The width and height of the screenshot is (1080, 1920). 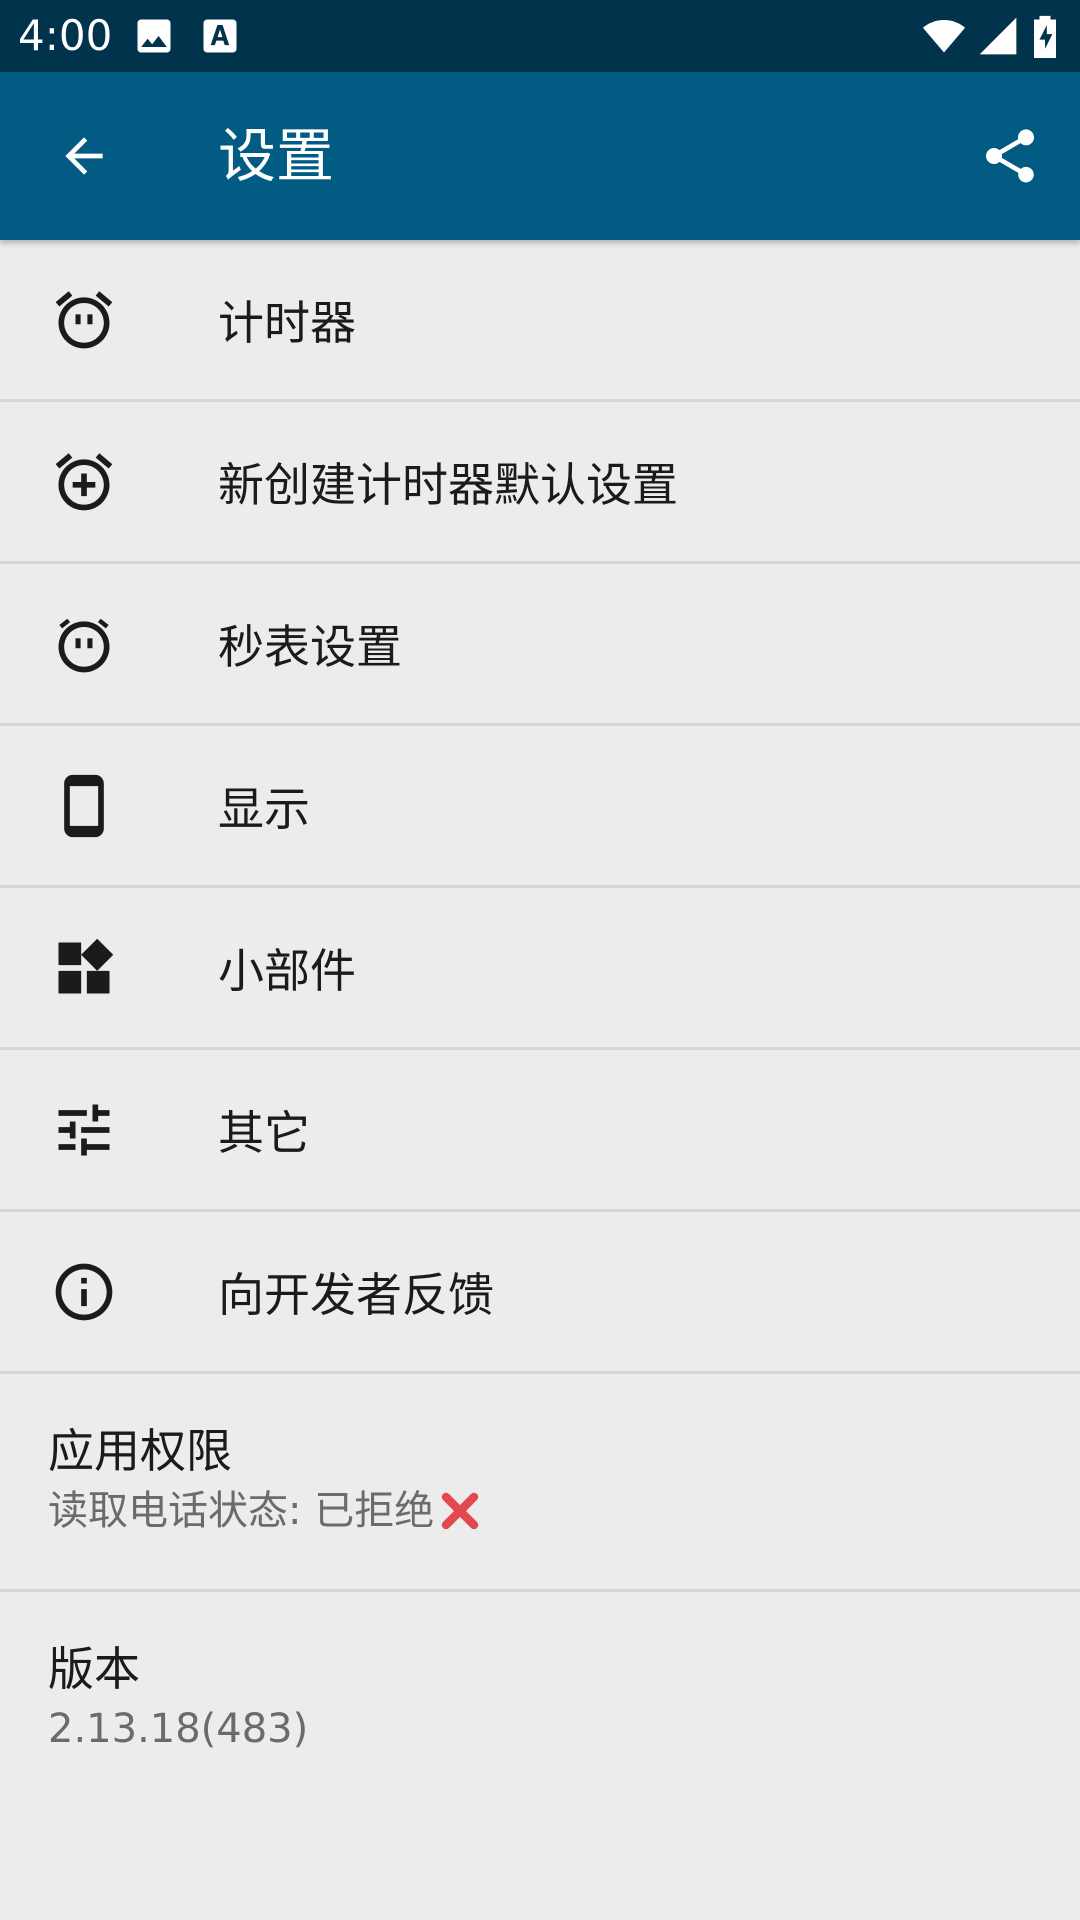 What do you see at coordinates (540, 156) in the screenshot?
I see `app-bar: 设置` at bounding box center [540, 156].